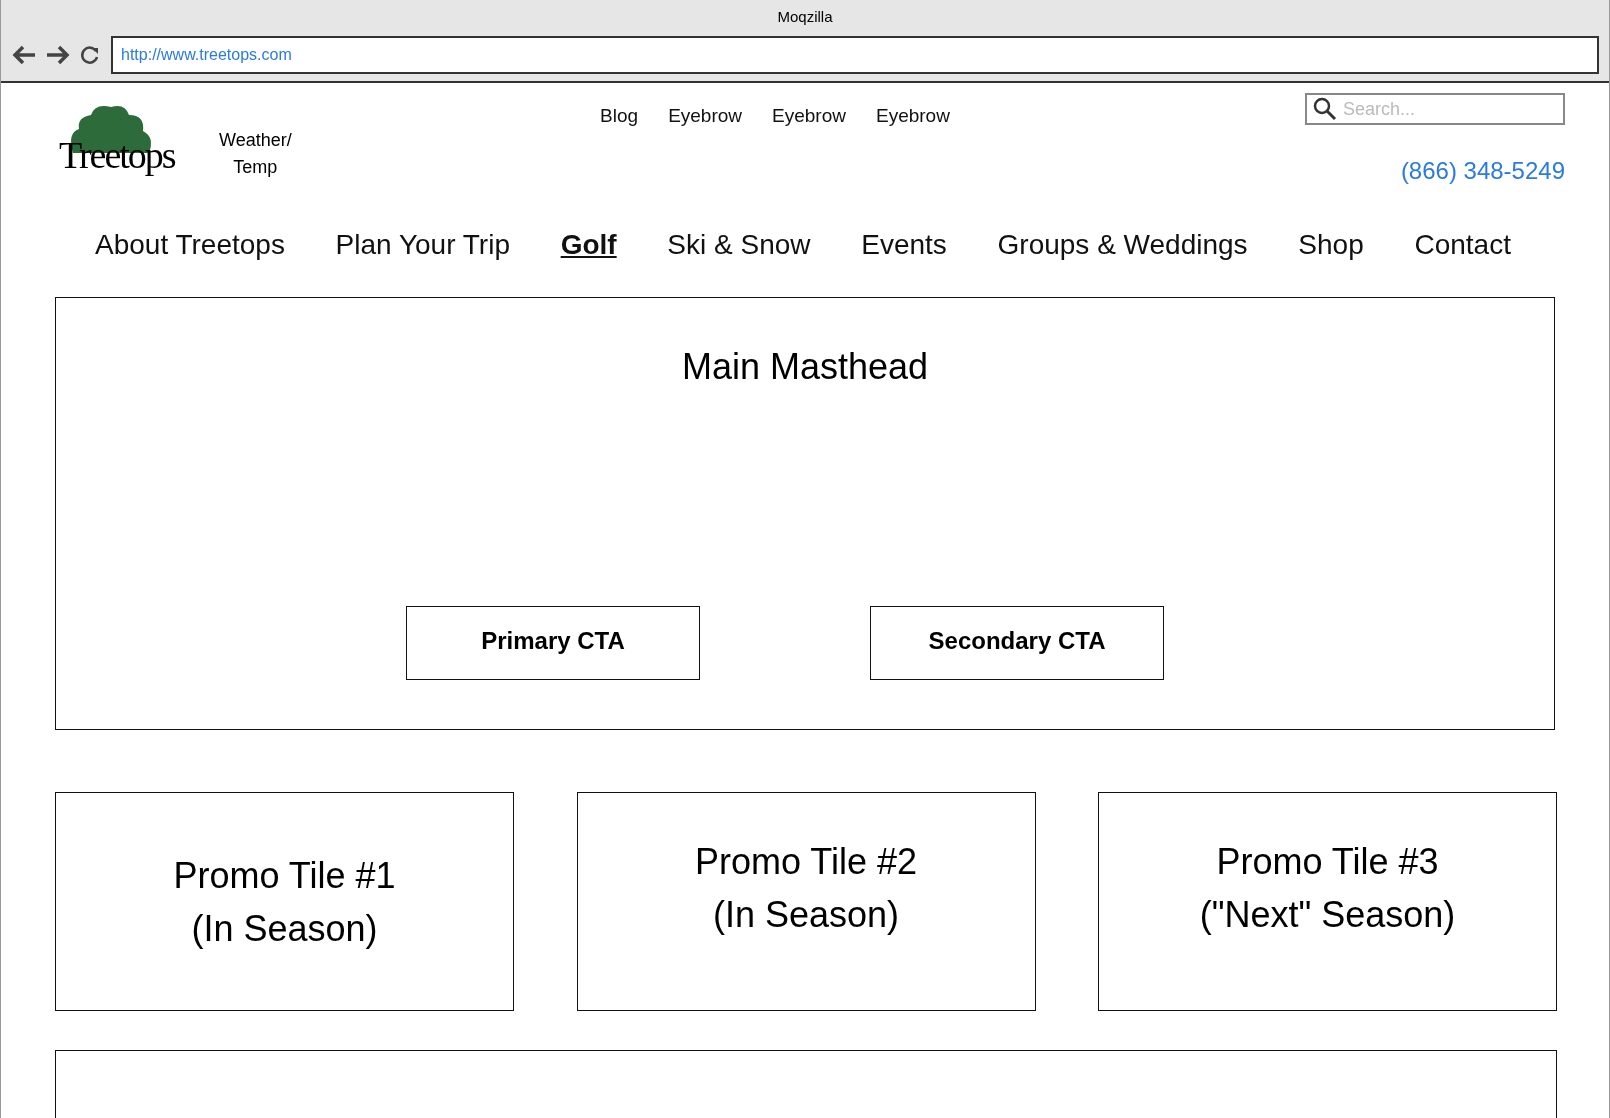 The height and width of the screenshot is (1118, 1610). What do you see at coordinates (1325, 109) in the screenshot?
I see `search-icon` at bounding box center [1325, 109].